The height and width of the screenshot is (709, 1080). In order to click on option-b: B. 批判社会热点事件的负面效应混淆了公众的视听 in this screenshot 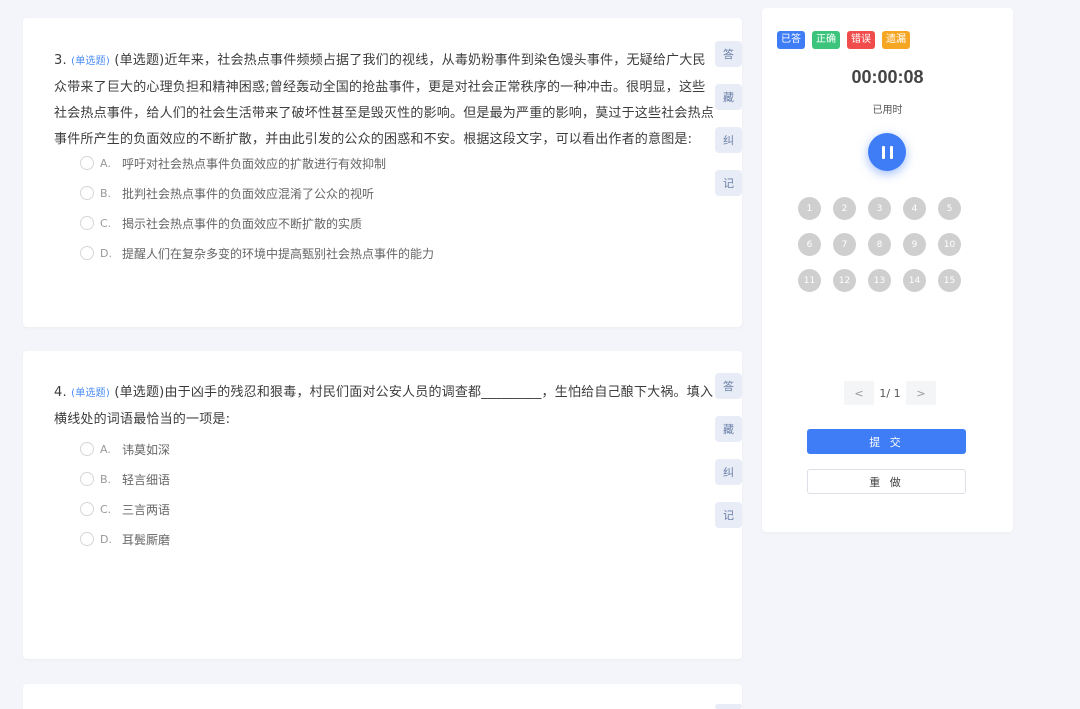, I will do `click(227, 193)`.